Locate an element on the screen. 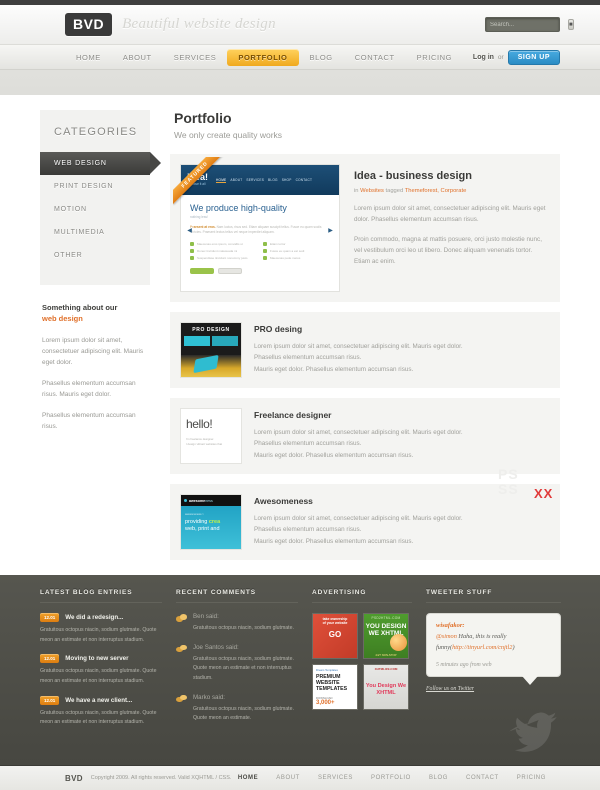 The width and height of the screenshot is (600, 790). thumb-bar: awesomeness is located at coordinates (211, 500).